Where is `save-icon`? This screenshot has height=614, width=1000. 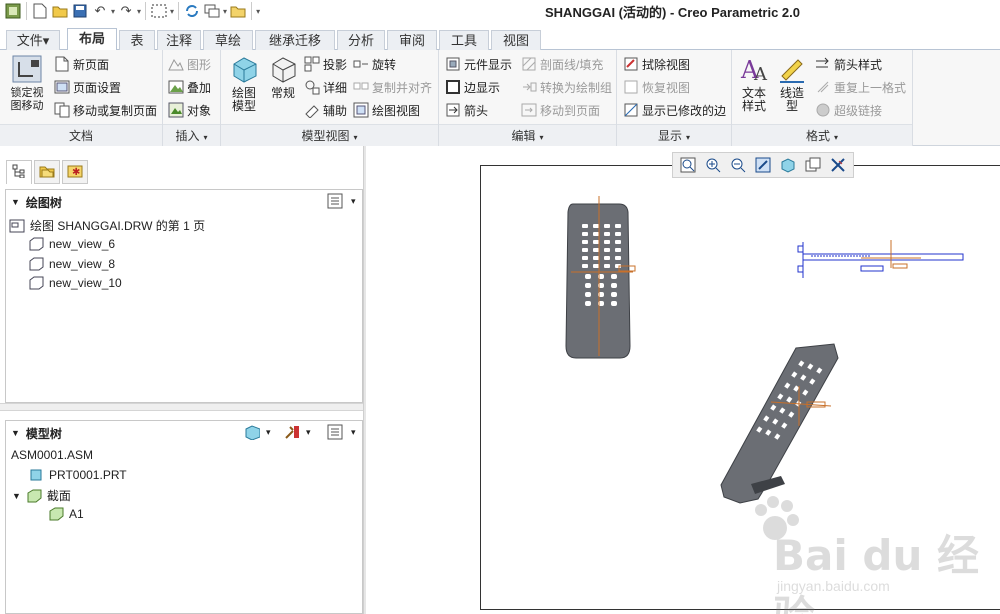
save-icon is located at coordinates (80, 11).